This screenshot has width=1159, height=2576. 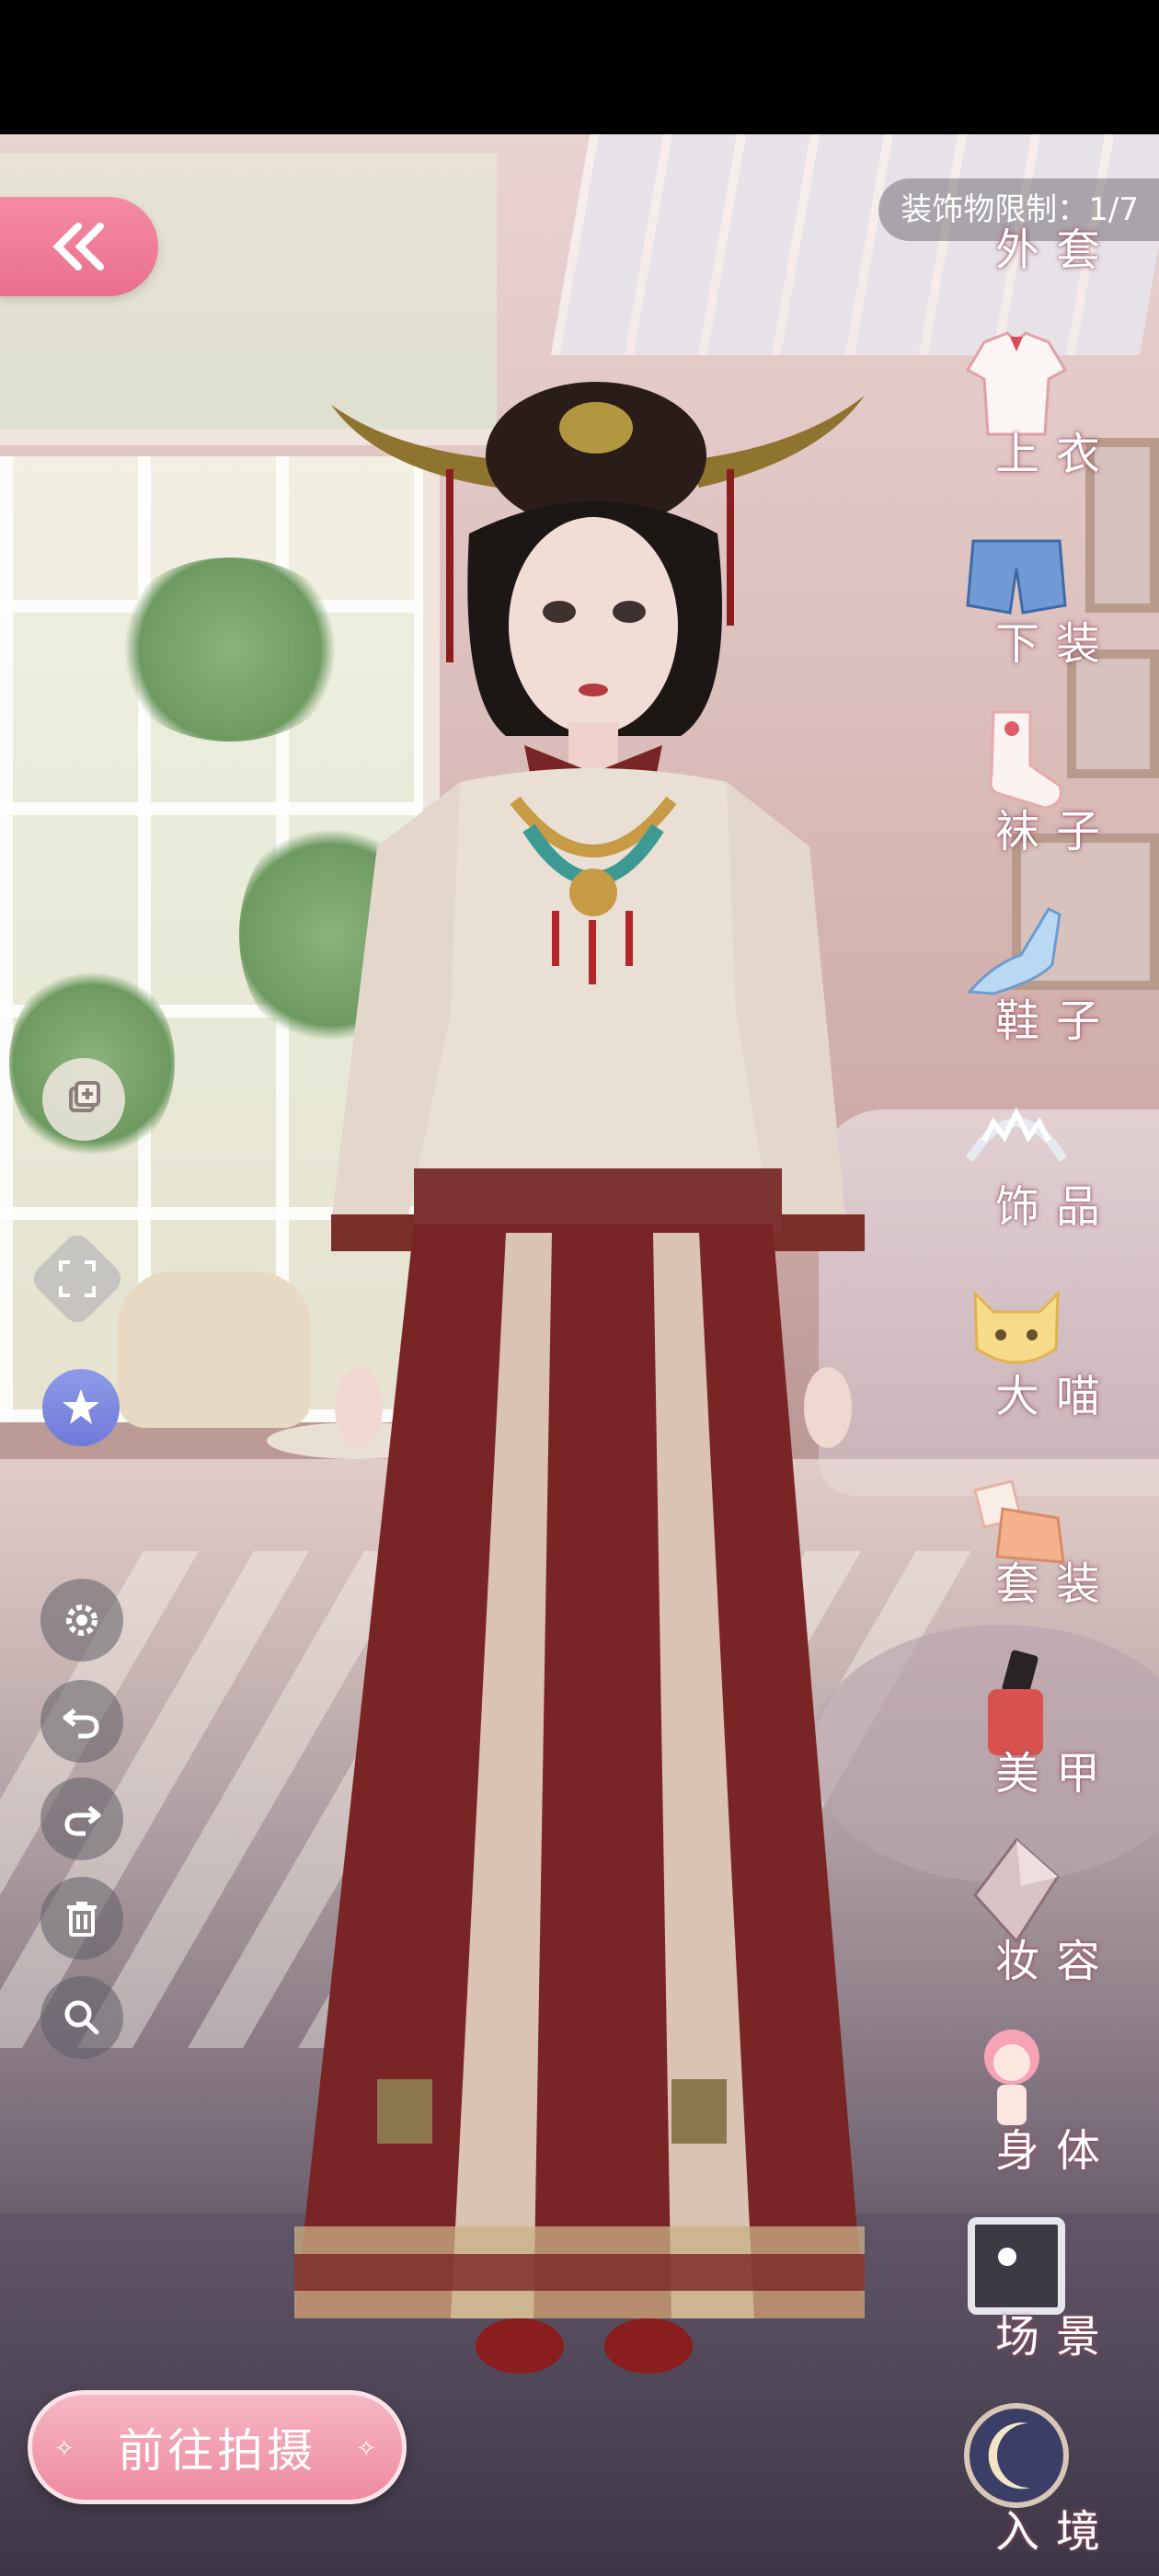 I want to click on redo-icon, so click(x=82, y=1821).